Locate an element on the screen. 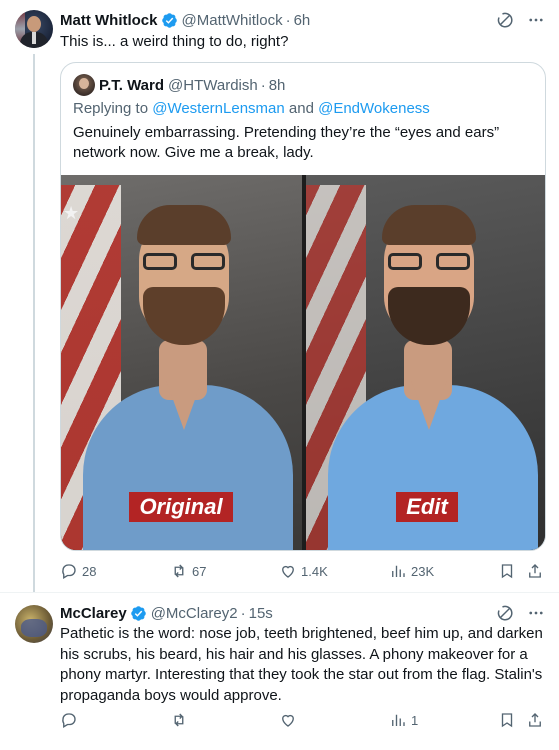  reply-button is located at coordinates (71, 720).